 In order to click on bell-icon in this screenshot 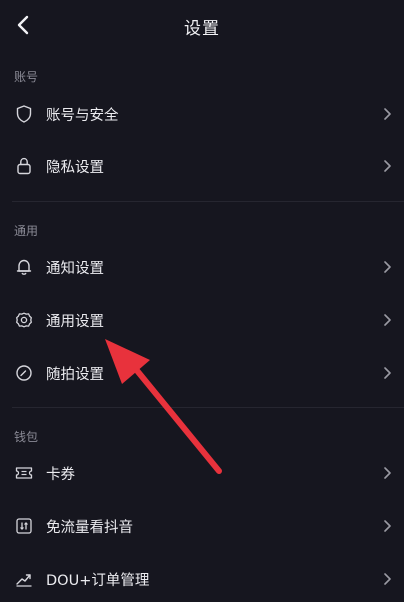, I will do `click(24, 267)`.